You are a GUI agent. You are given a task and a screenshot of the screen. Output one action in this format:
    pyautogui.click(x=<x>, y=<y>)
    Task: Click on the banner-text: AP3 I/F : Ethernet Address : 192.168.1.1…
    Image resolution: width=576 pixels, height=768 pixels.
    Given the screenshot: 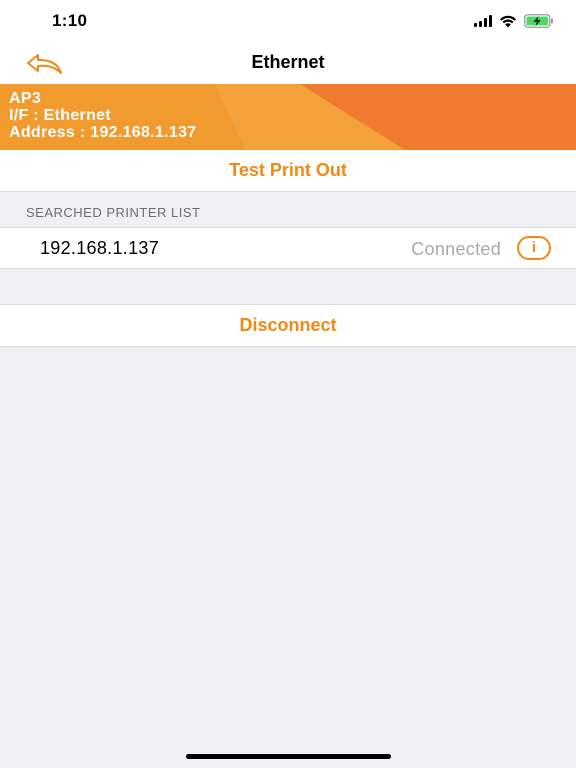 What is the action you would take?
    pyautogui.click(x=102, y=115)
    